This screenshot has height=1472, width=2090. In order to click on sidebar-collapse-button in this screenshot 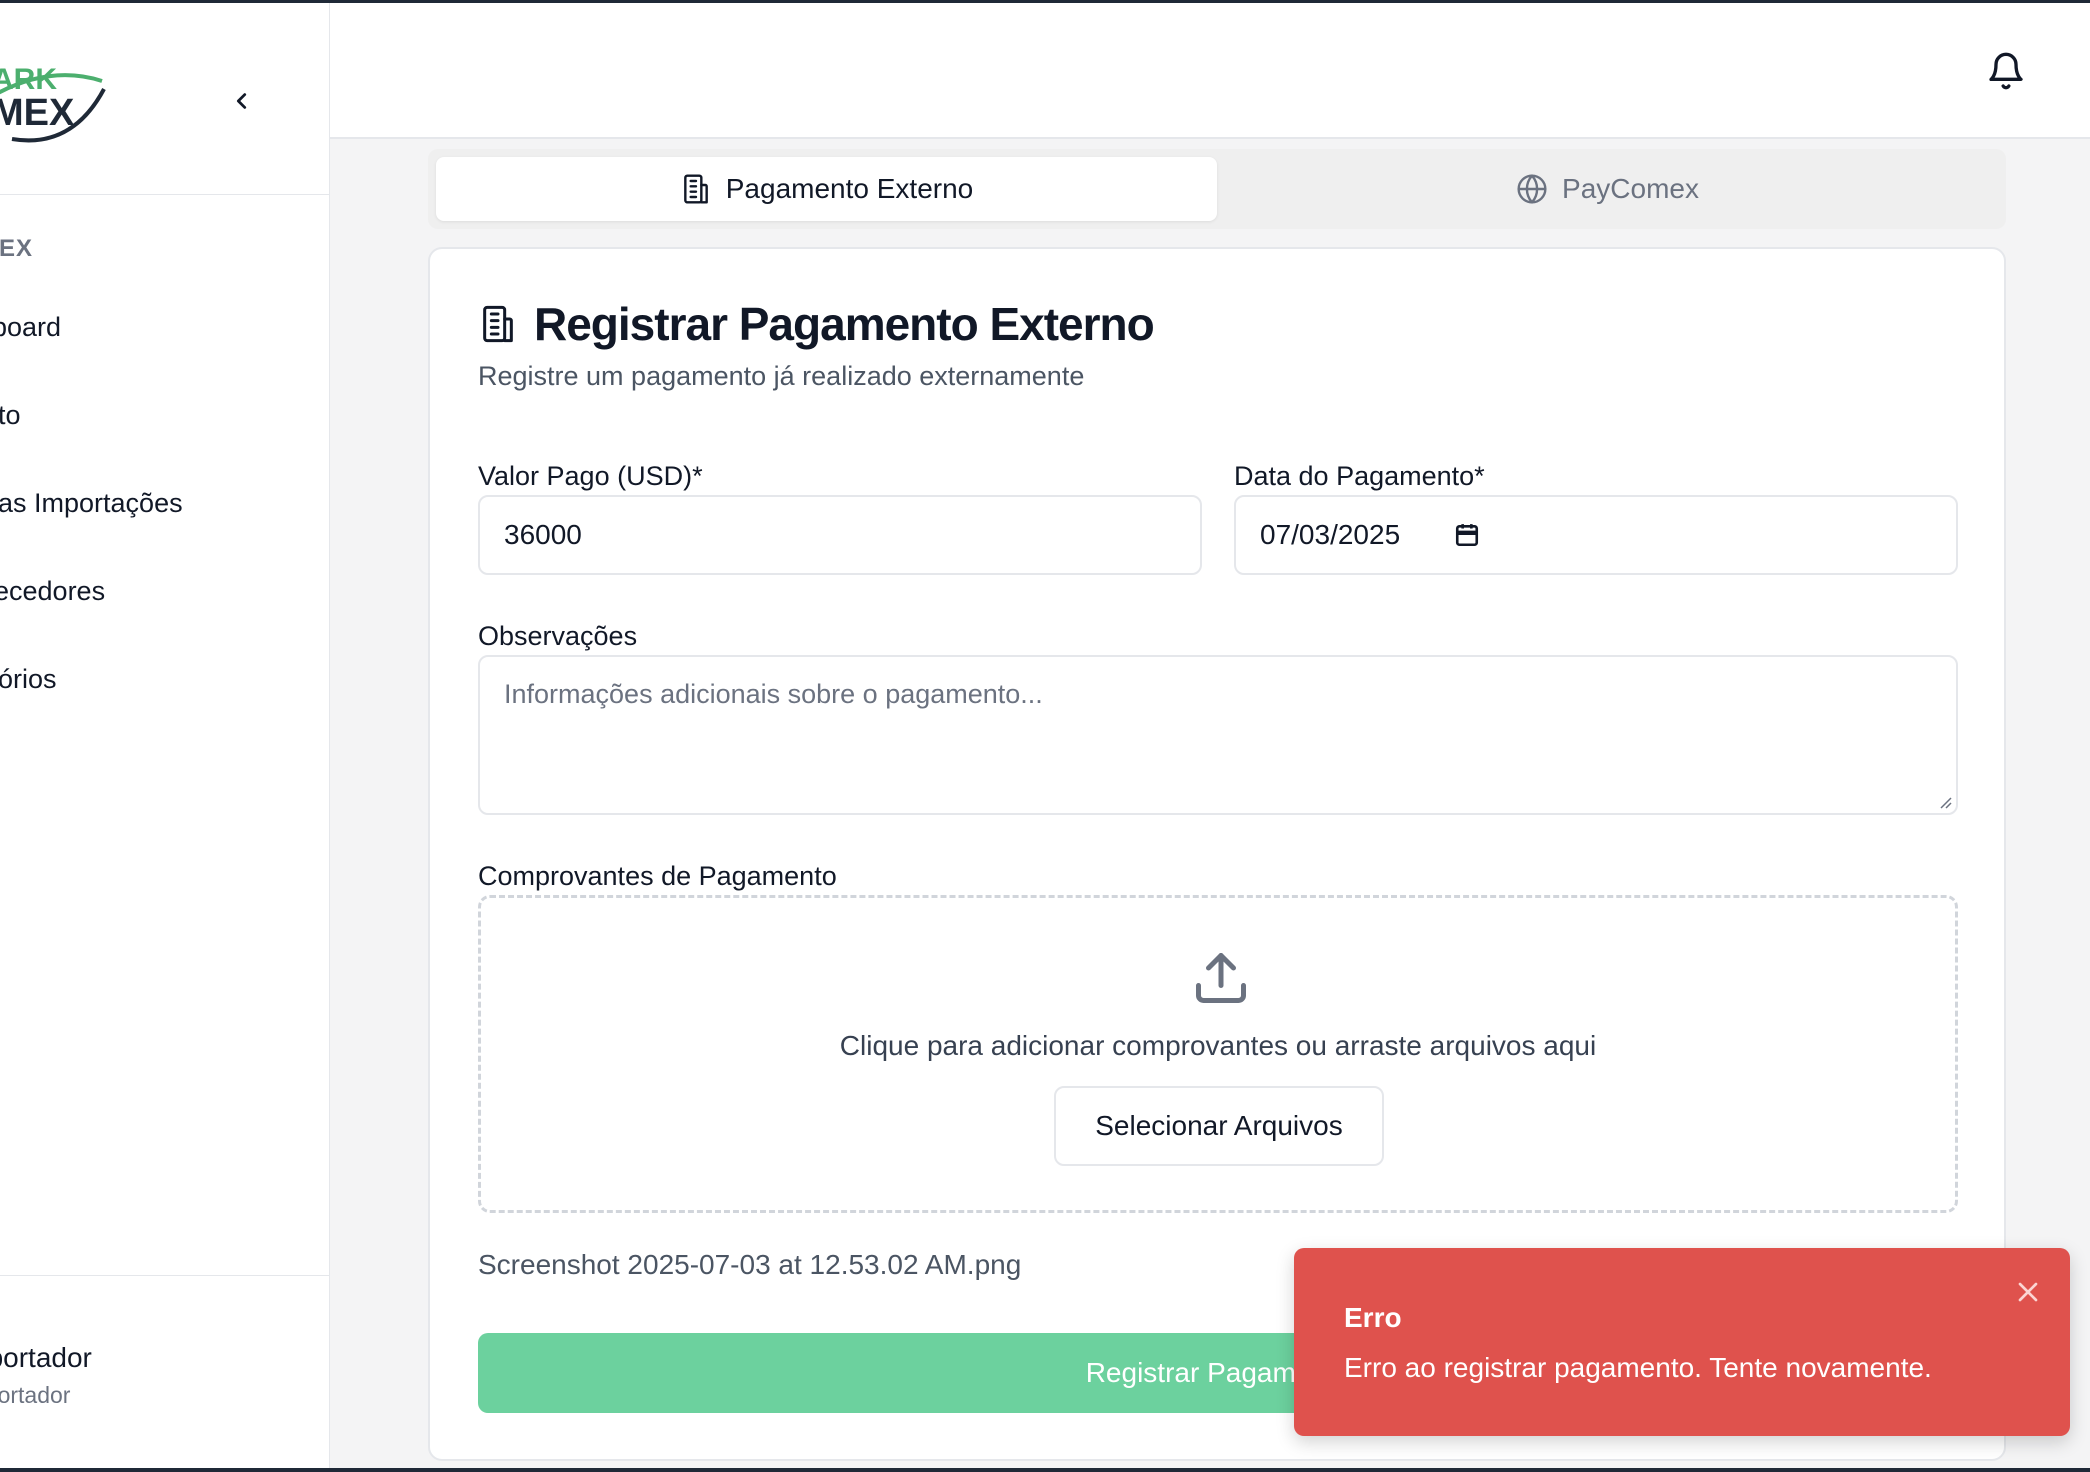, I will do `click(242, 101)`.